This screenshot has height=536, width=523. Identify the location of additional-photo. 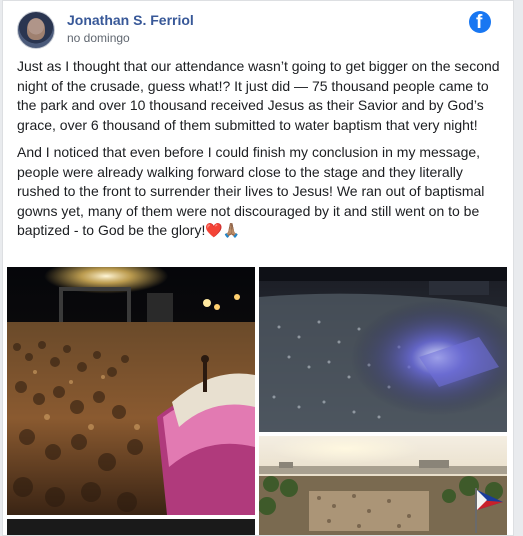
(131, 527).